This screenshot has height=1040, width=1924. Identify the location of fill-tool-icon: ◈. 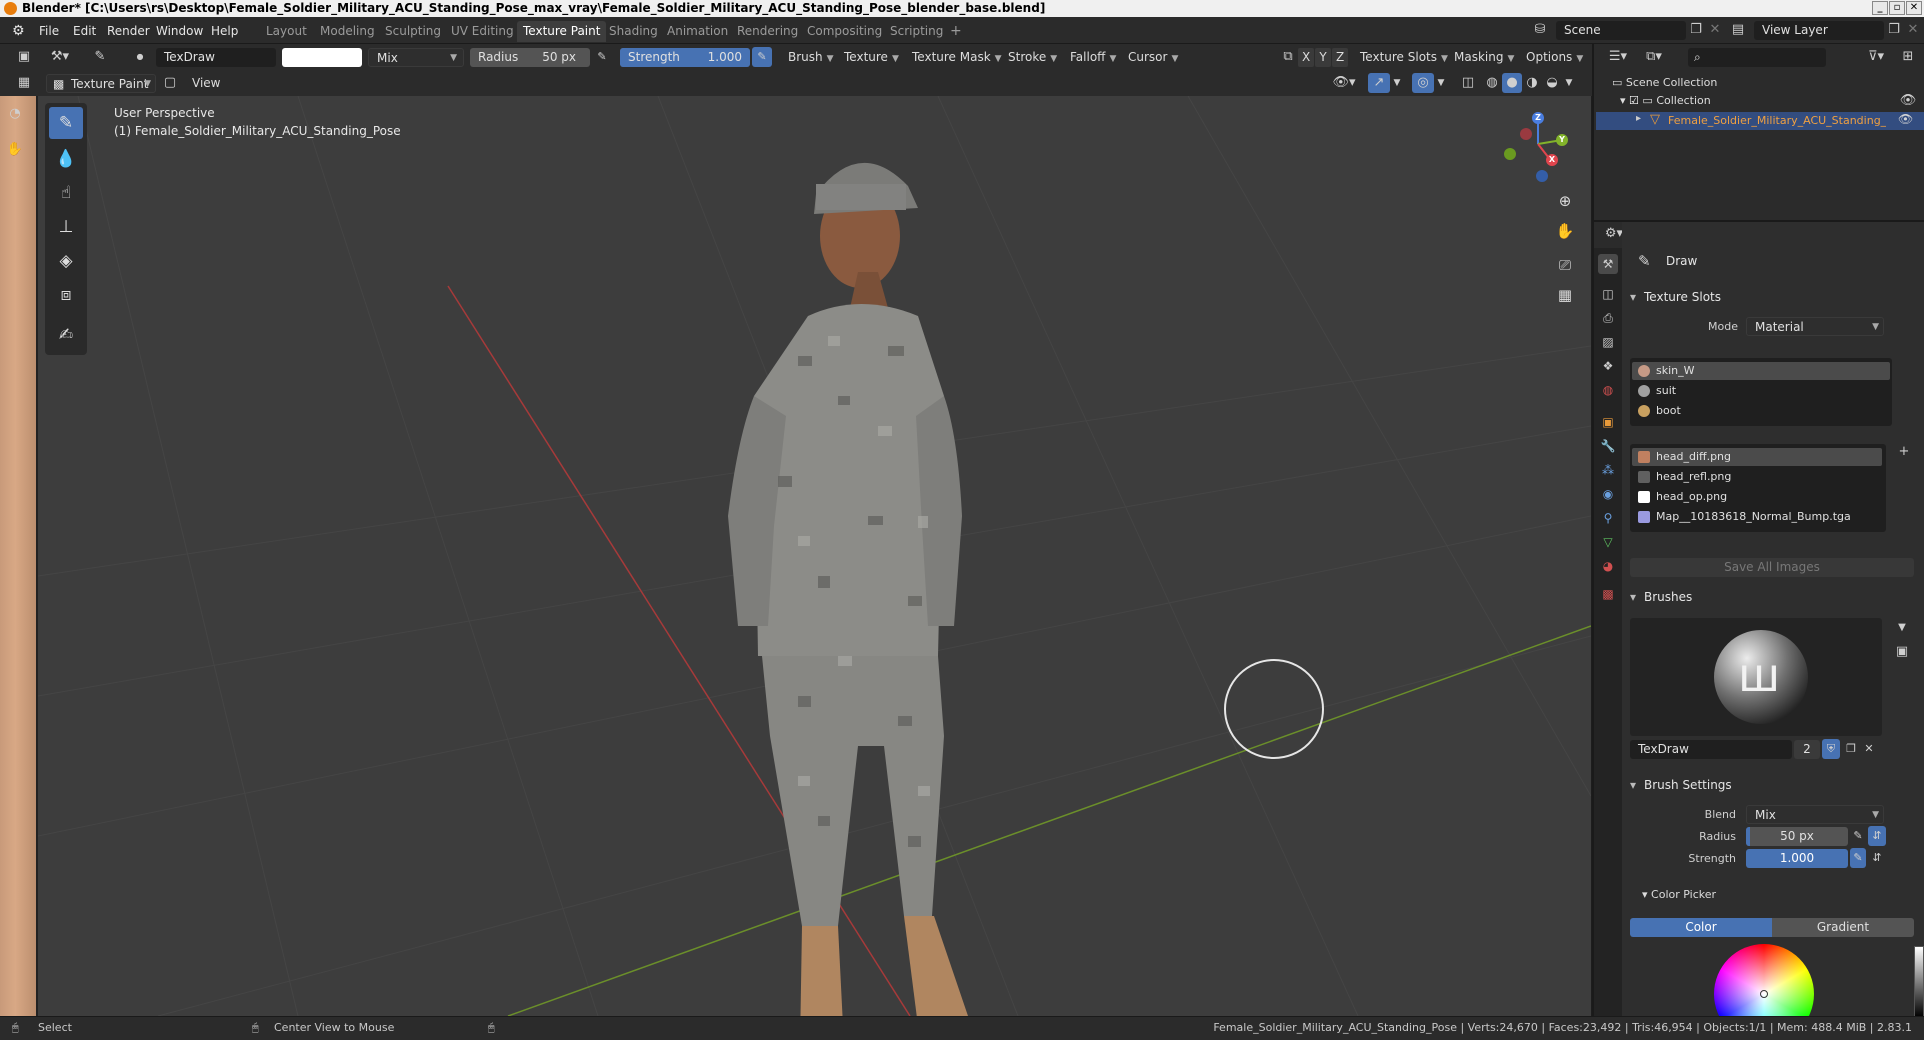
(66, 261).